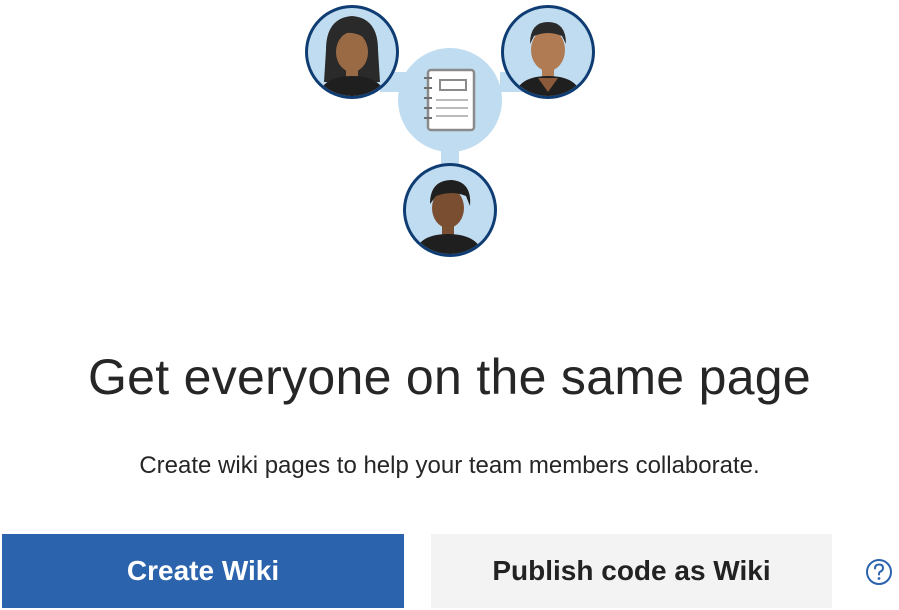 The height and width of the screenshot is (610, 899). What do you see at coordinates (449, 377) in the screenshot?
I see `empty-state-title: Get everyone on the same page` at bounding box center [449, 377].